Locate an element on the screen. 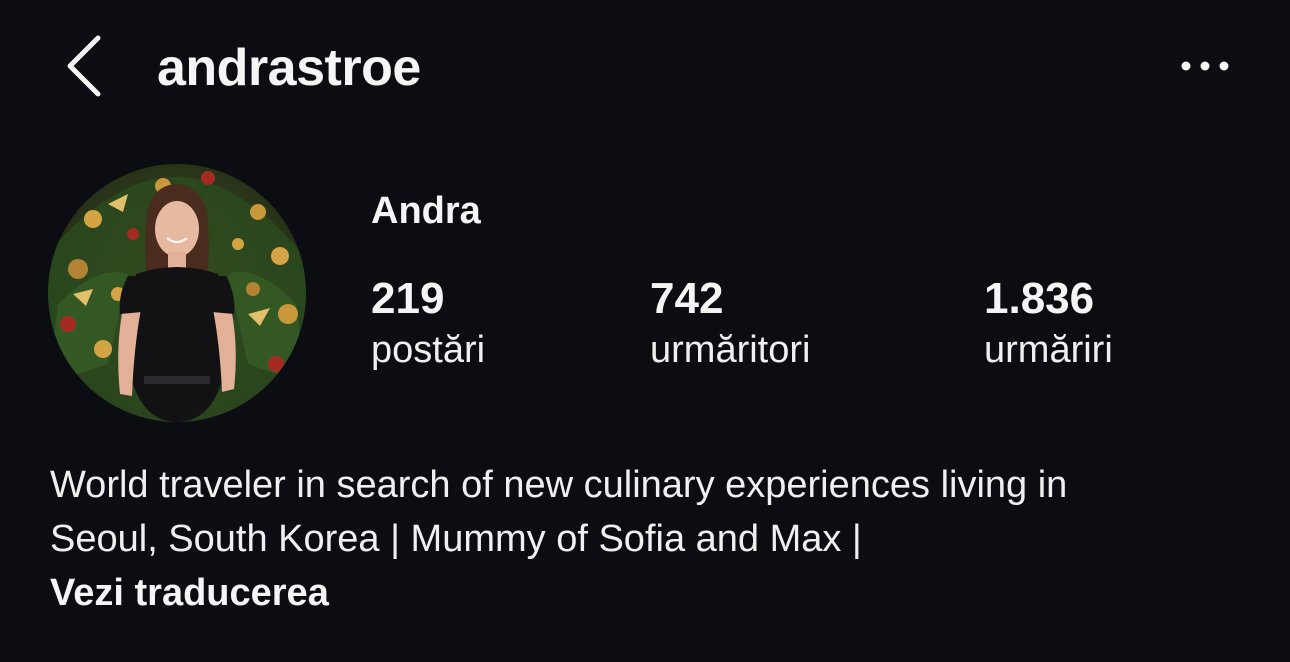  profile-display-name: Andra is located at coordinates (426, 211).